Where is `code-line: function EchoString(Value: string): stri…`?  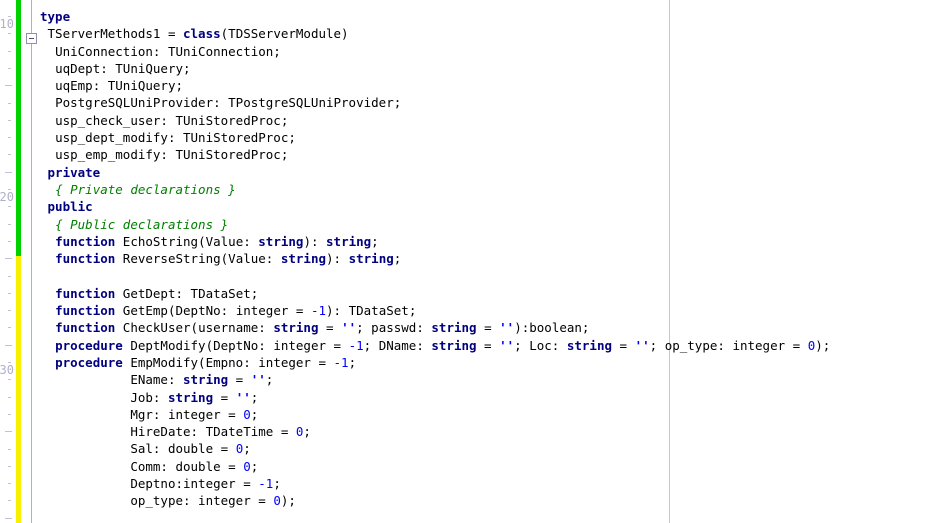 code-line: function EchoString(Value: string): stri… is located at coordinates (482, 241).